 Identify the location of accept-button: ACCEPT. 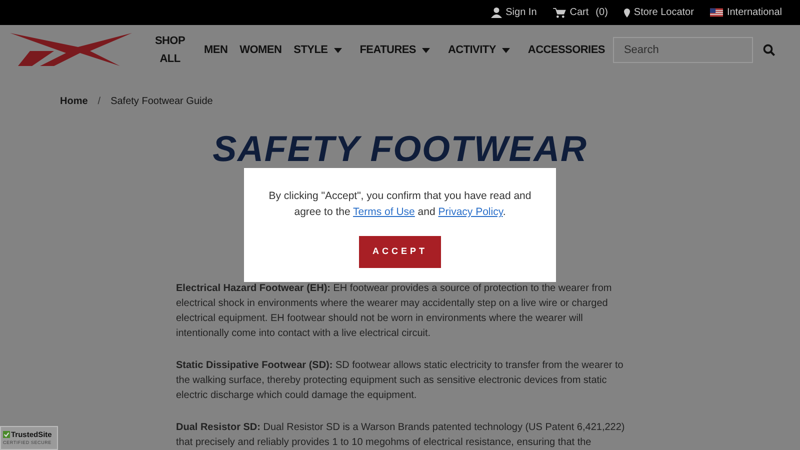
(400, 252).